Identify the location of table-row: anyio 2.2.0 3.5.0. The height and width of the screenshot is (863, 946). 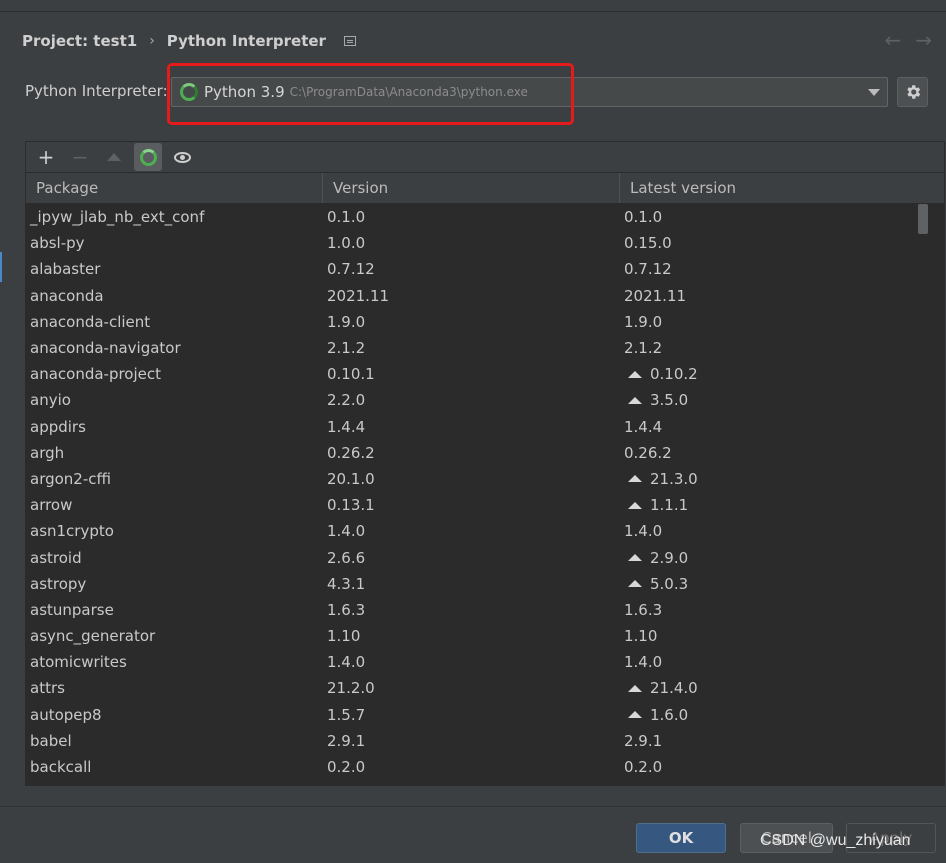
(485, 400).